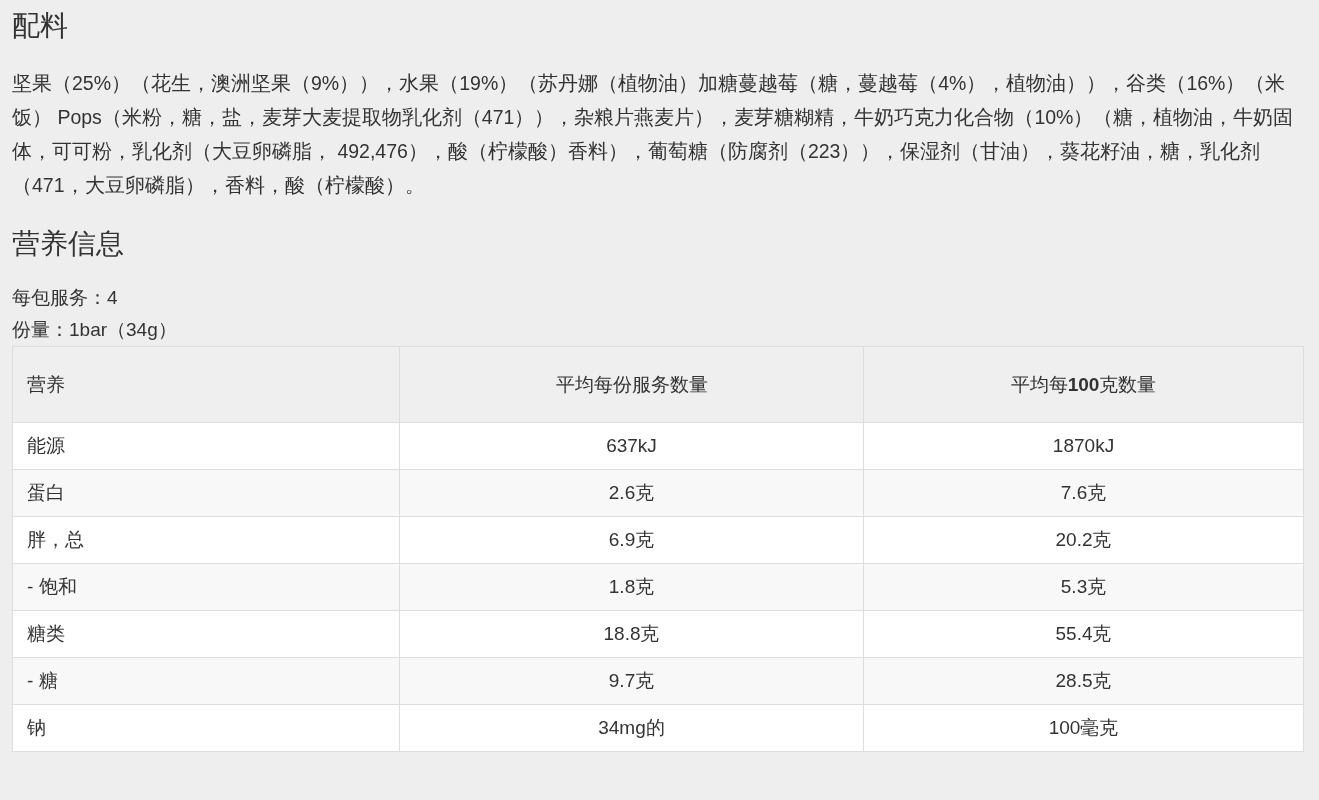 This screenshot has width=1319, height=800. What do you see at coordinates (206, 384) in the screenshot?
I see `column-header: 营养` at bounding box center [206, 384].